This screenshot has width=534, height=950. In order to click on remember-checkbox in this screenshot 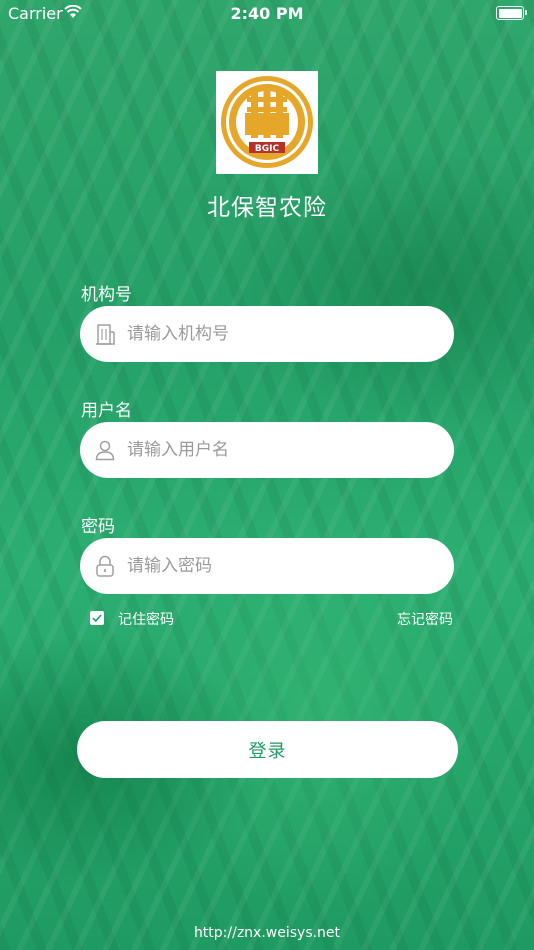, I will do `click(97, 618)`.